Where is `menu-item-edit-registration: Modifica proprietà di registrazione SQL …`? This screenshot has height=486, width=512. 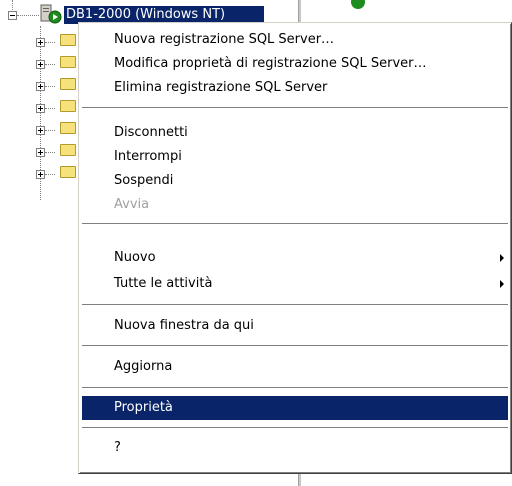 menu-item-edit-registration: Modifica proprietà di registrazione SQL … is located at coordinates (295, 64).